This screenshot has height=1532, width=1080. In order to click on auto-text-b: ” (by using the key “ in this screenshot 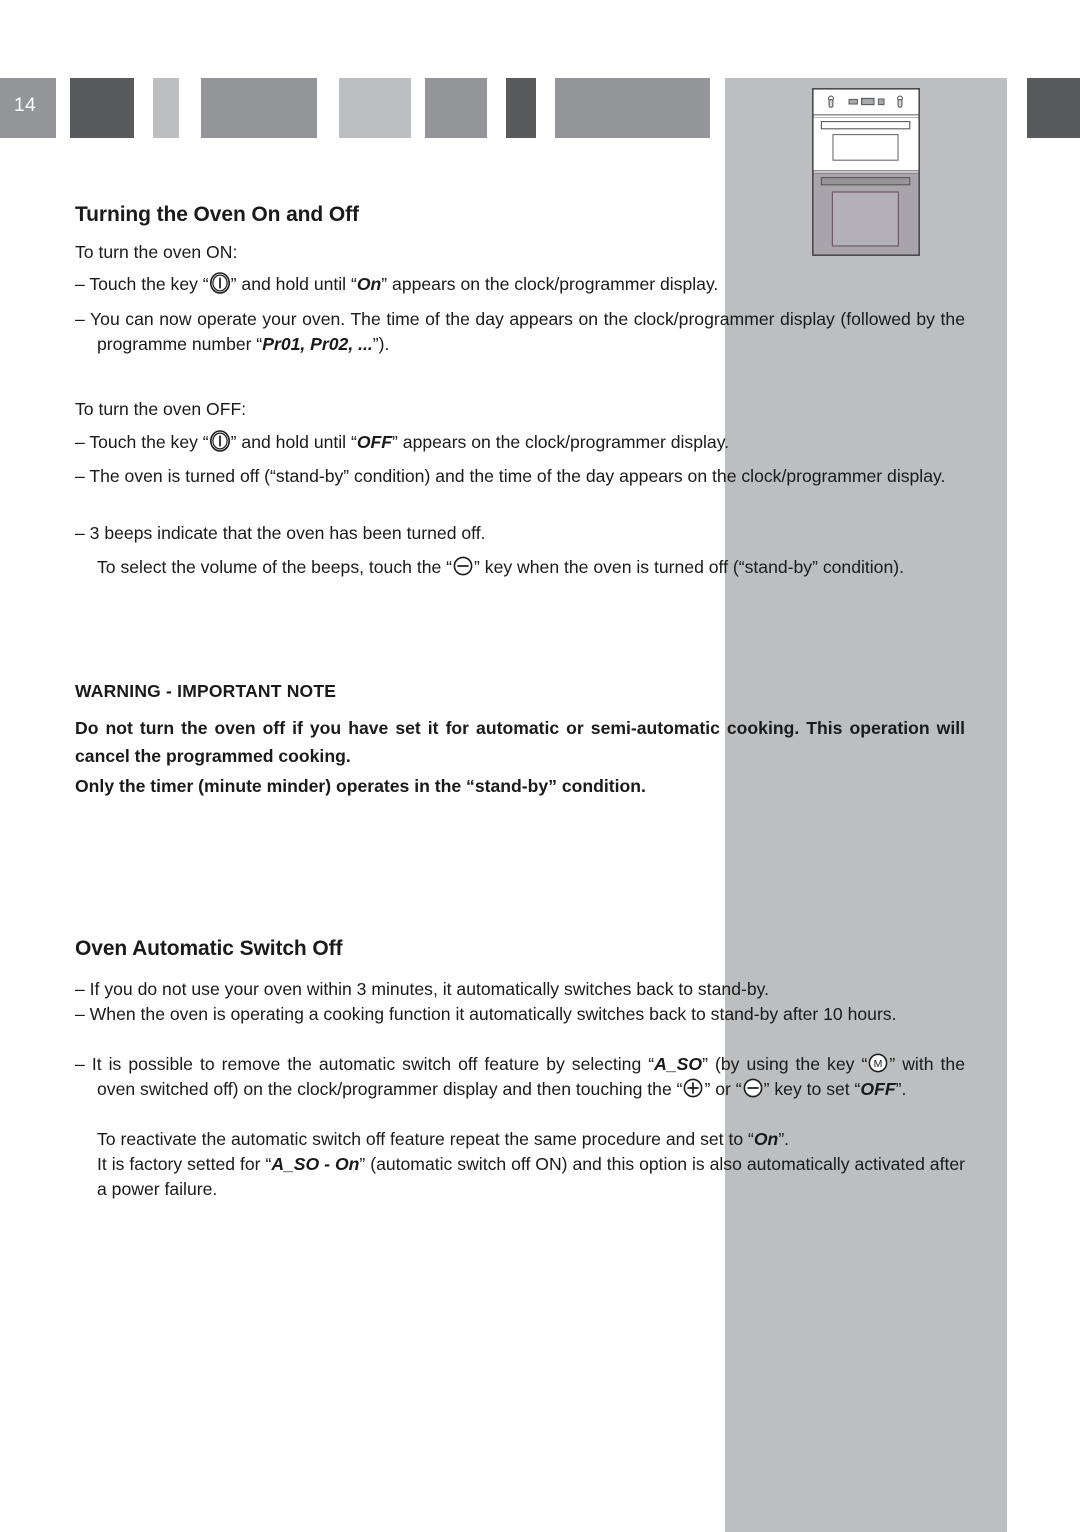, I will do `click(785, 1064)`.